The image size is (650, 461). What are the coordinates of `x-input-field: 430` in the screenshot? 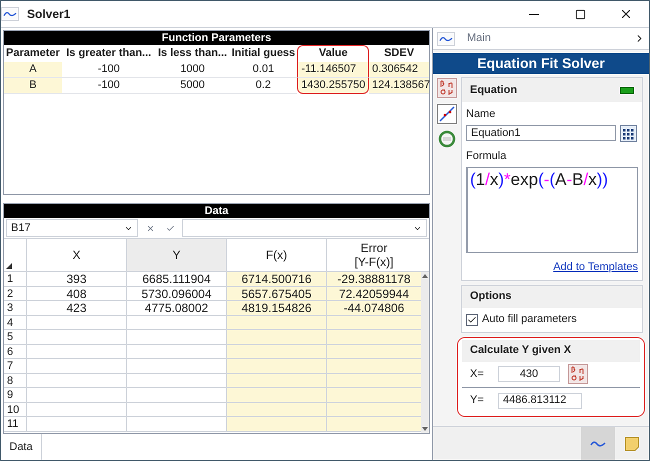 It's located at (529, 374).